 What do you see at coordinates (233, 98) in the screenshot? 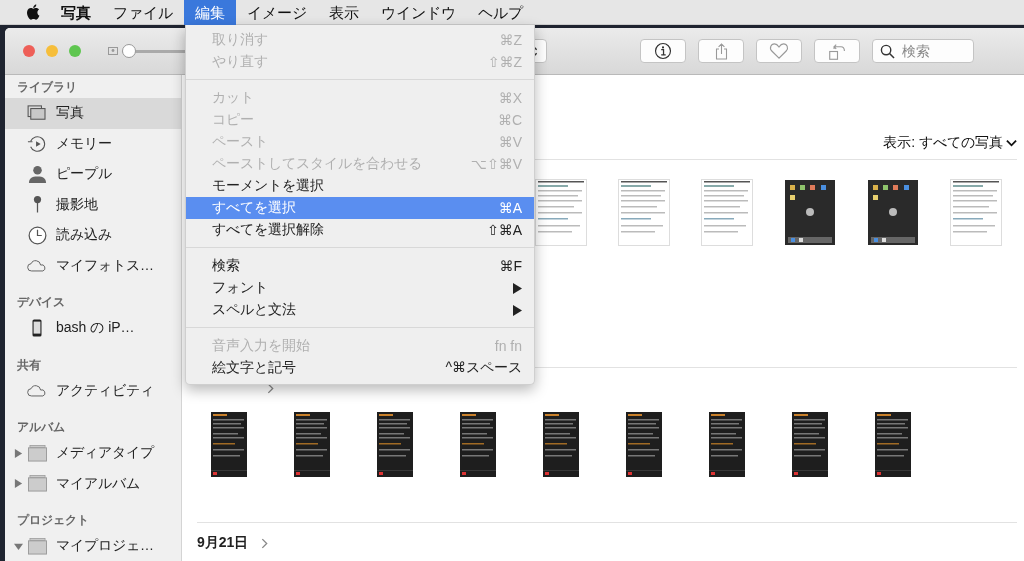
I see `menu-item-label: カット` at bounding box center [233, 98].